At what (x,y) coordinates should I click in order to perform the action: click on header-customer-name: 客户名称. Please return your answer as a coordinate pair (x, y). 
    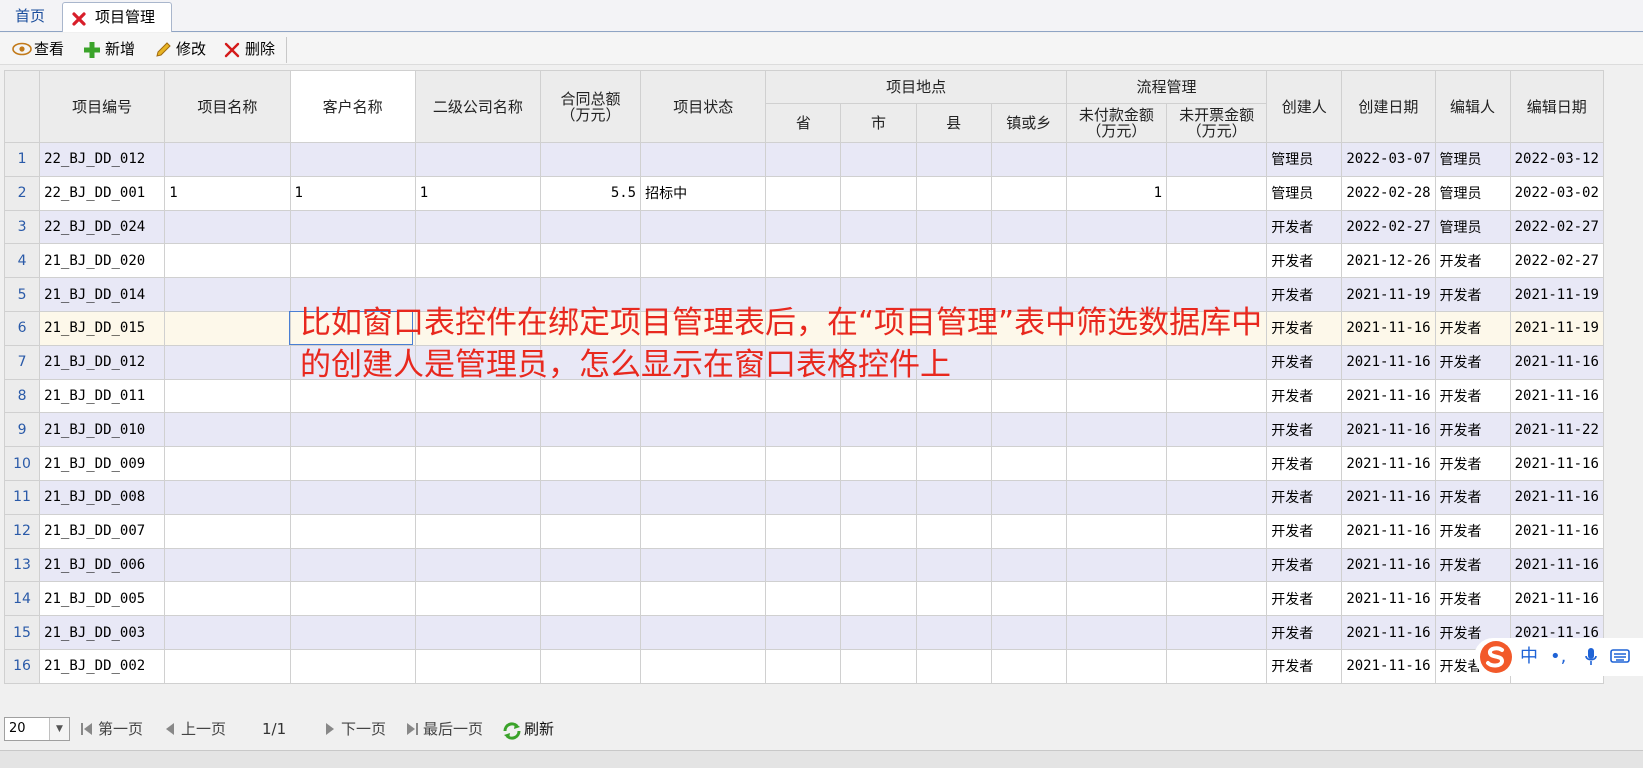
    Looking at the image, I should click on (352, 106).